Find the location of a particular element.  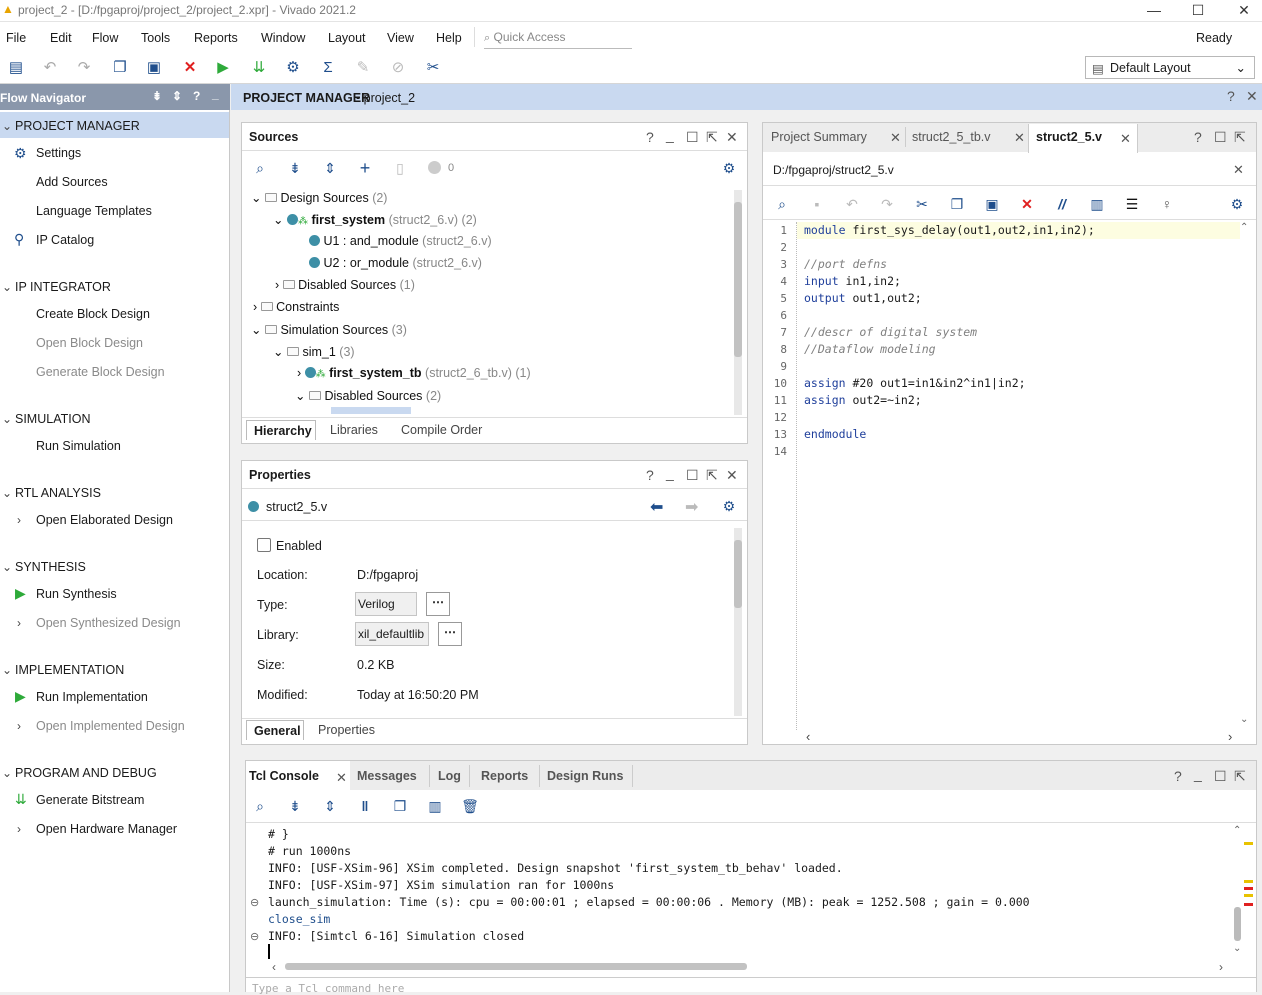

tab-log: Log is located at coordinates (449, 776).